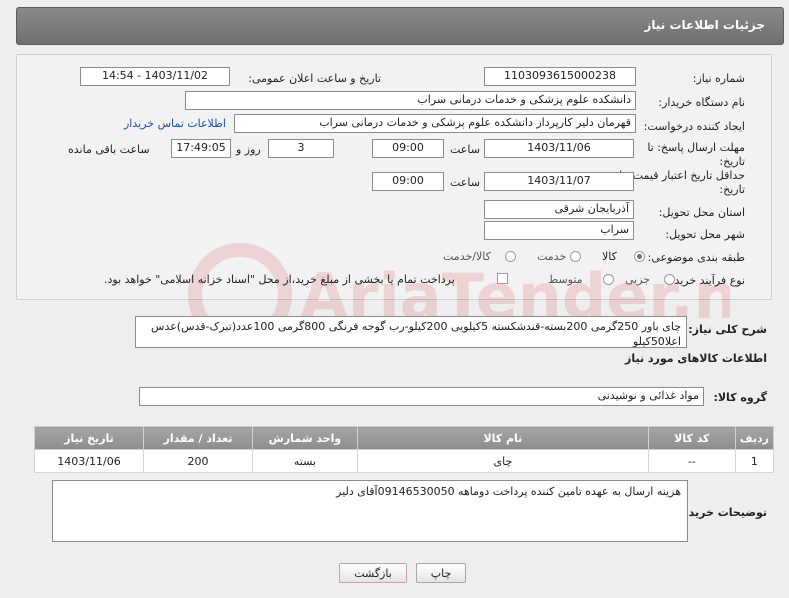 This screenshot has width=789, height=598. I want to click on goods-group-field: مواد غذائی و نوشیدنی, so click(421, 396).